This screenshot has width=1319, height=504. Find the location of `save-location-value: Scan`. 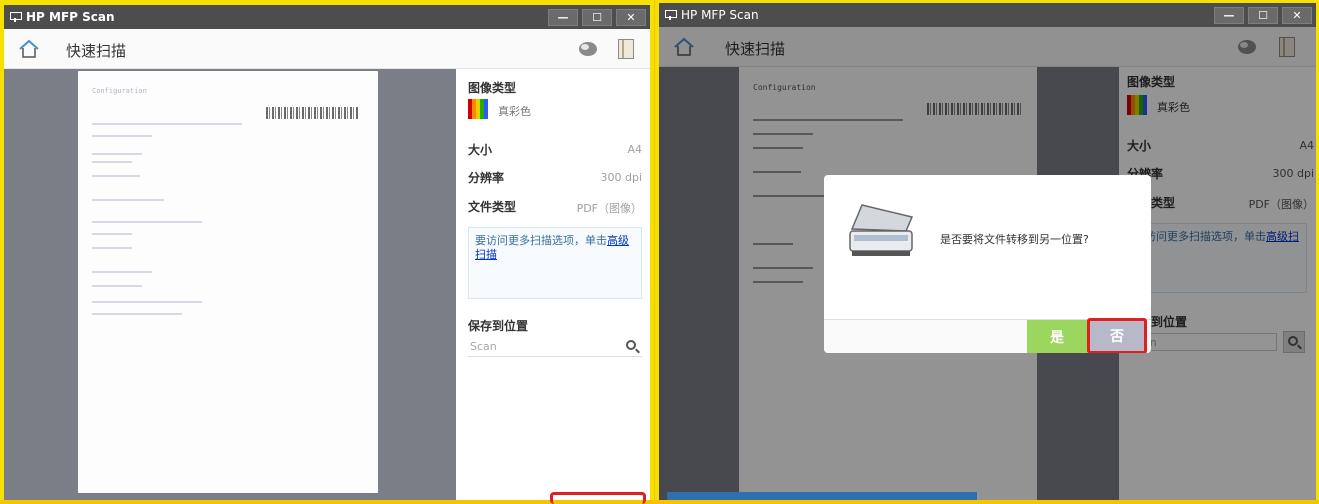

save-location-value: Scan is located at coordinates (483, 346).